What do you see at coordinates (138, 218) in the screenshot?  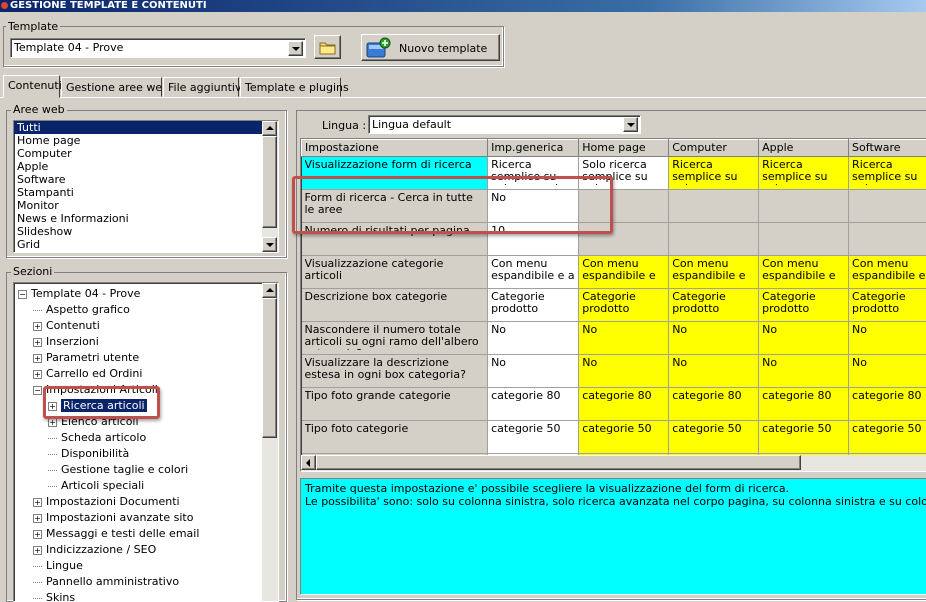 I see `aree-web-item: News e Informazioni` at bounding box center [138, 218].